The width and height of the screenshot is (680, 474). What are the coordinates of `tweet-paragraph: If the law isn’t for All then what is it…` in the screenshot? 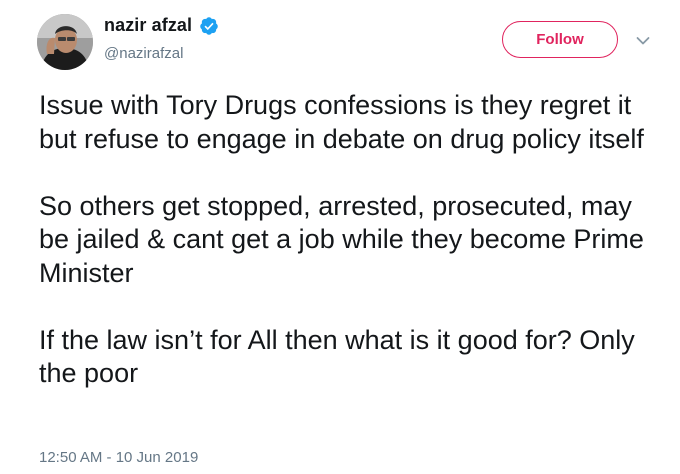 It's located at (337, 356).